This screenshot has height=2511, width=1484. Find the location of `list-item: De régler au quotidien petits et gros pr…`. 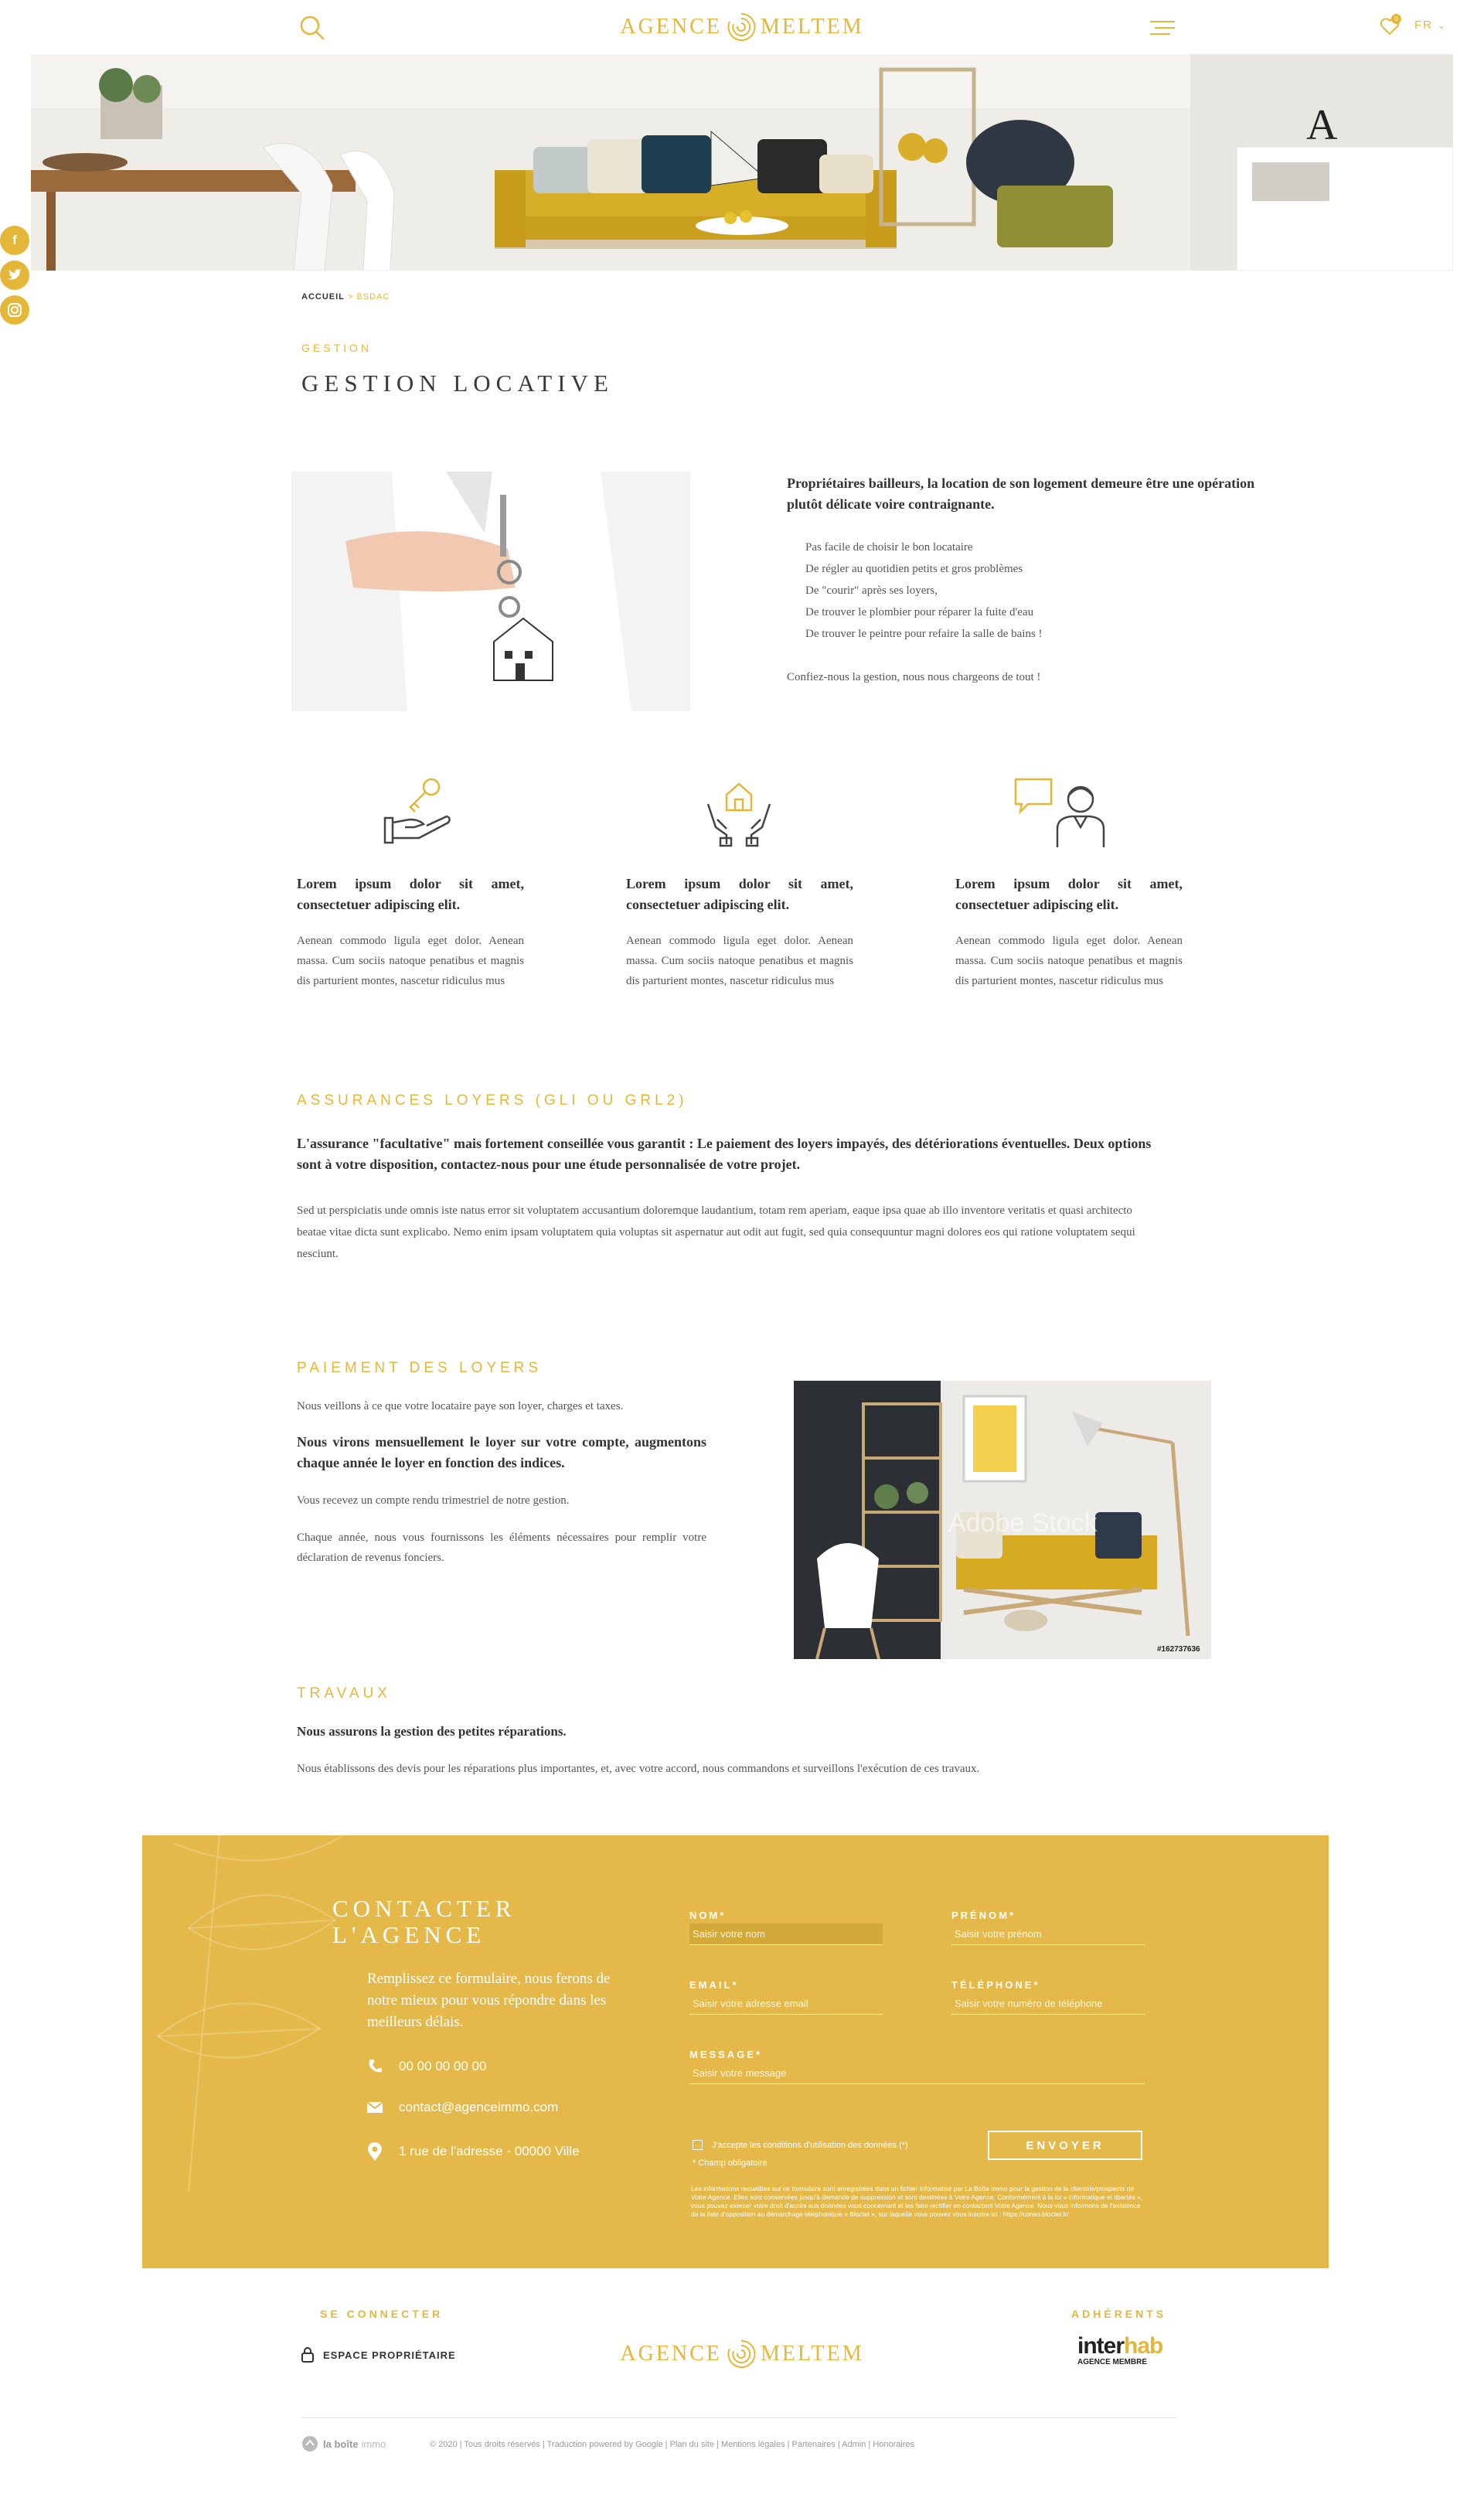

list-item: De régler au quotidien petits et gros pr… is located at coordinates (914, 569).